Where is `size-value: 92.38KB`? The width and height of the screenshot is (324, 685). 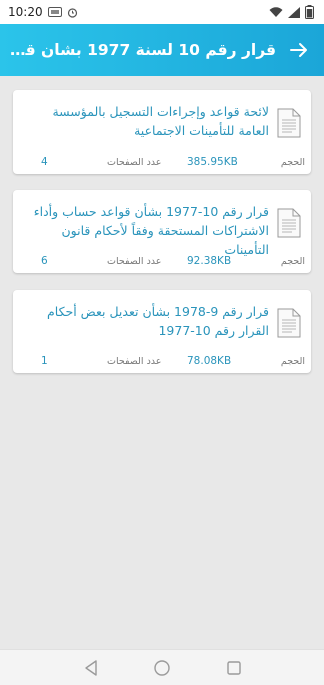 size-value: 92.38KB is located at coordinates (209, 261).